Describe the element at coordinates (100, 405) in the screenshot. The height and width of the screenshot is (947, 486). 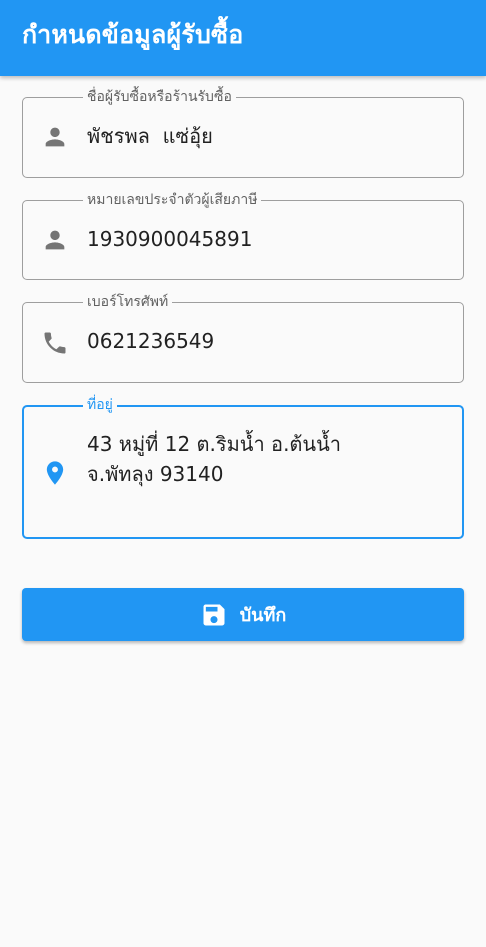
I see `address-label: ที่อยู่` at that location.